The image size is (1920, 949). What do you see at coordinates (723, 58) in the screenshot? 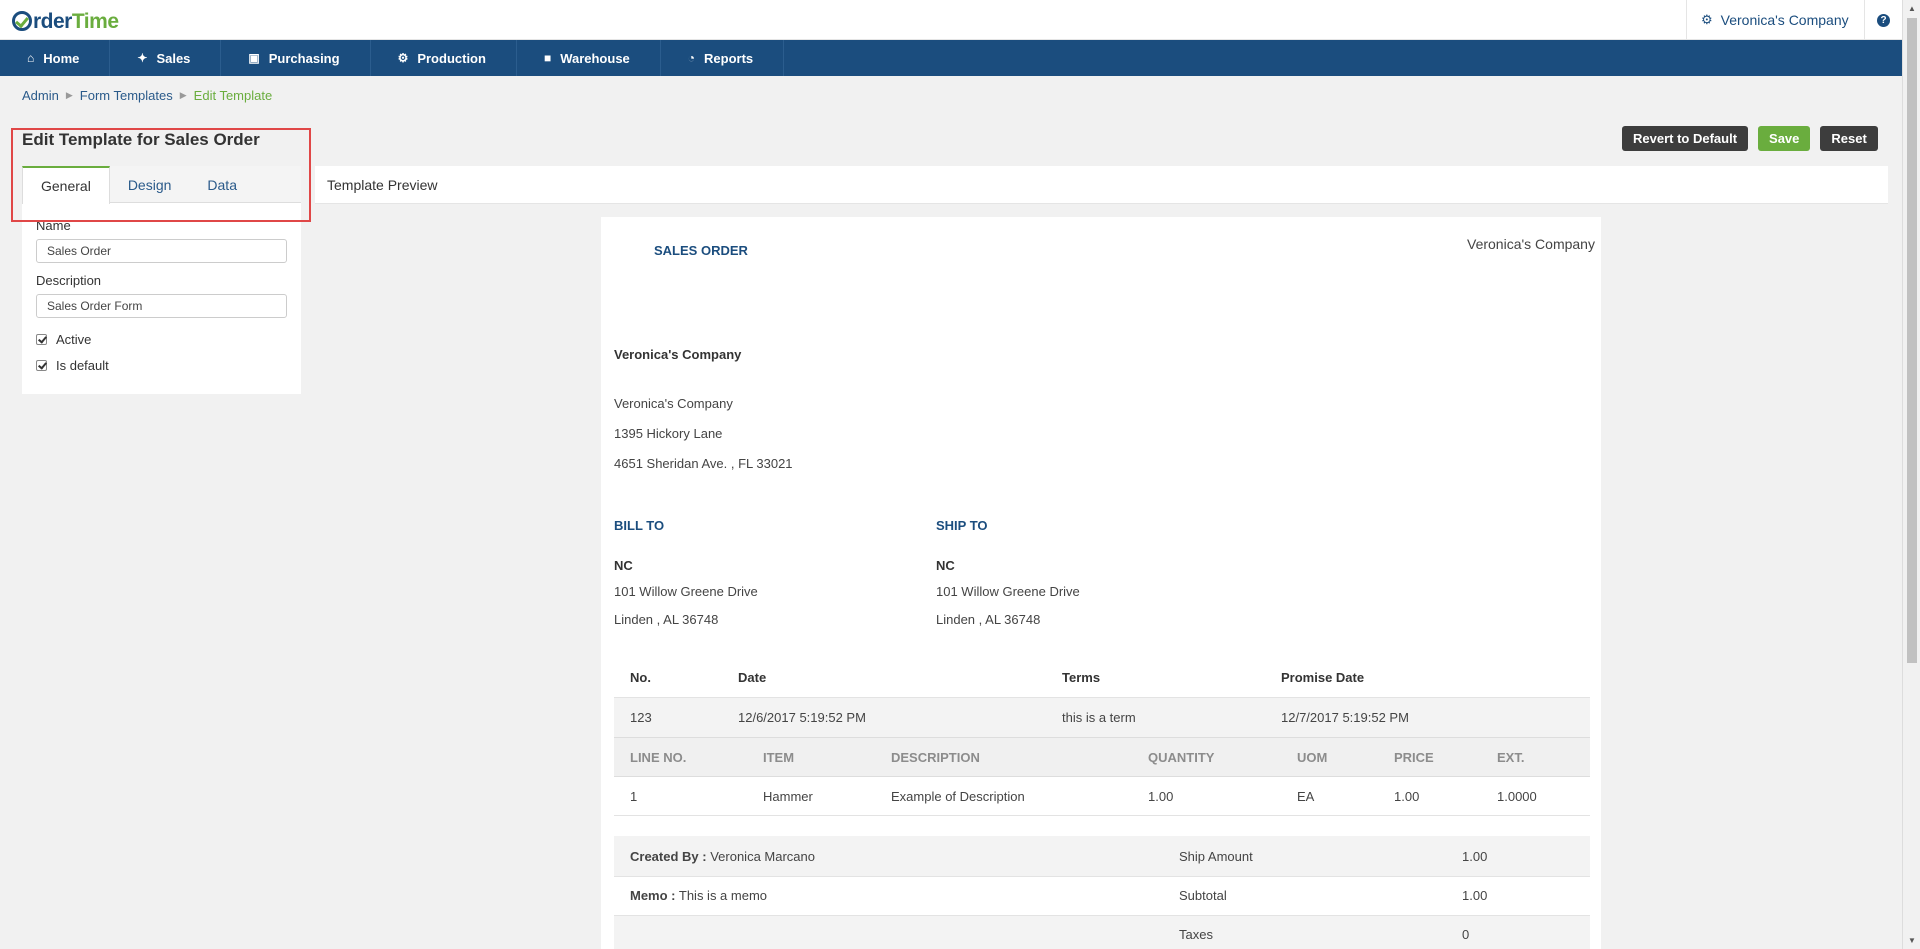
I see `nav-reports: ◔ Reports` at bounding box center [723, 58].